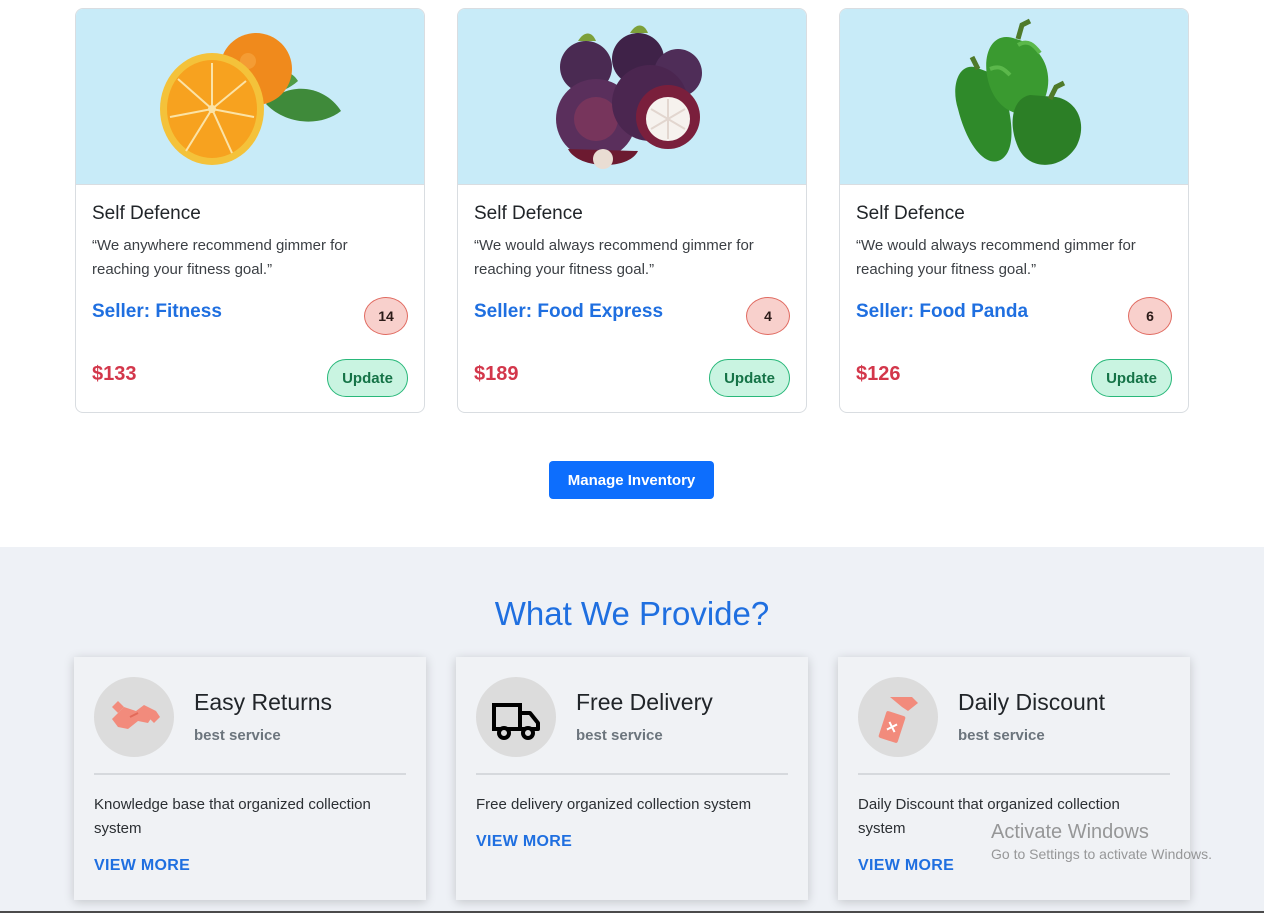  Describe the element at coordinates (250, 97) in the screenshot. I see `orange-image` at that location.